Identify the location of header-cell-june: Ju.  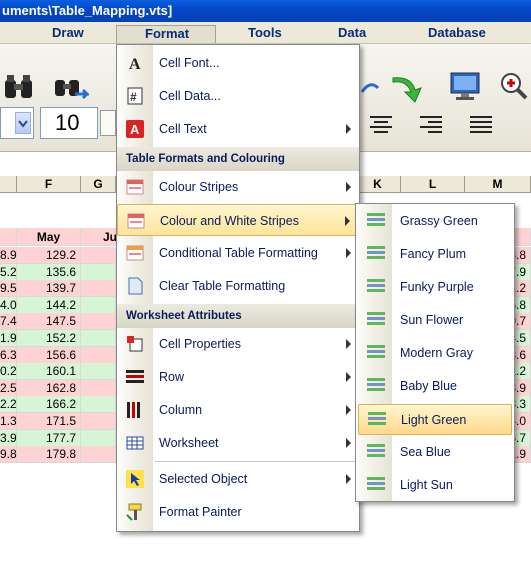
(99, 237).